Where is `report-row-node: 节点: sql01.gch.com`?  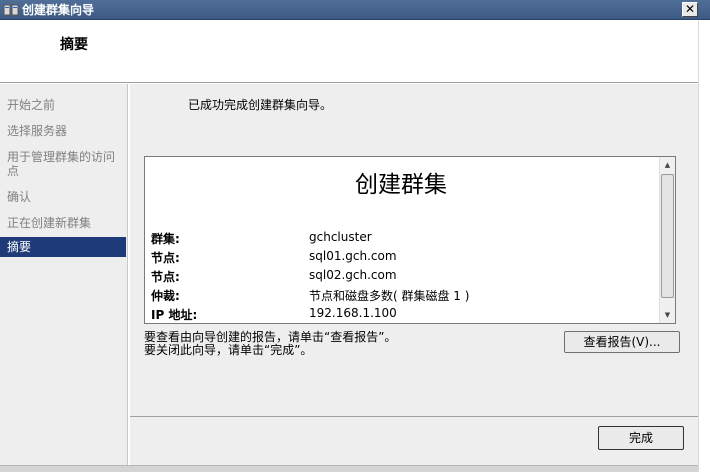
report-row-node: 节点: sql01.gch.com is located at coordinates (401, 258).